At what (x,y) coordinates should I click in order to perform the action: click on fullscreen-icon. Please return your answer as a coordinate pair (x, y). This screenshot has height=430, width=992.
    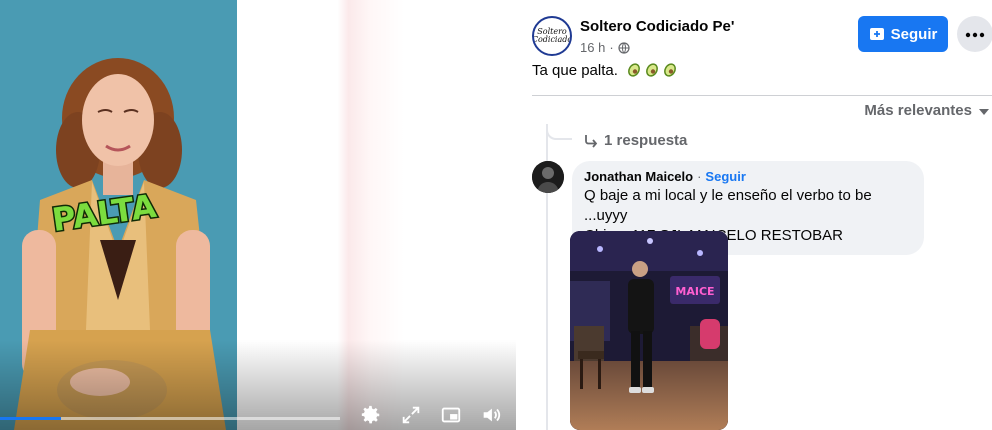
    Looking at the image, I should click on (411, 415).